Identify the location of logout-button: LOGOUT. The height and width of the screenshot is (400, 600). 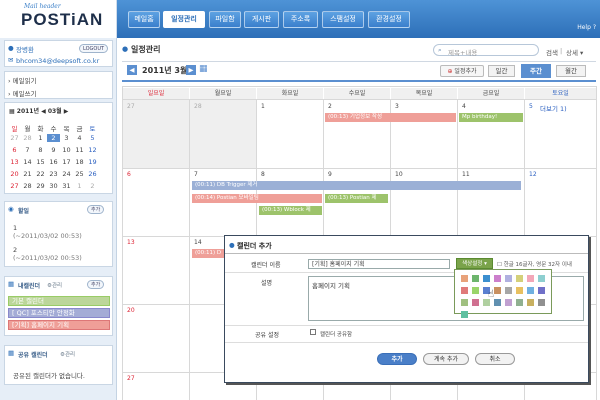
(94, 48).